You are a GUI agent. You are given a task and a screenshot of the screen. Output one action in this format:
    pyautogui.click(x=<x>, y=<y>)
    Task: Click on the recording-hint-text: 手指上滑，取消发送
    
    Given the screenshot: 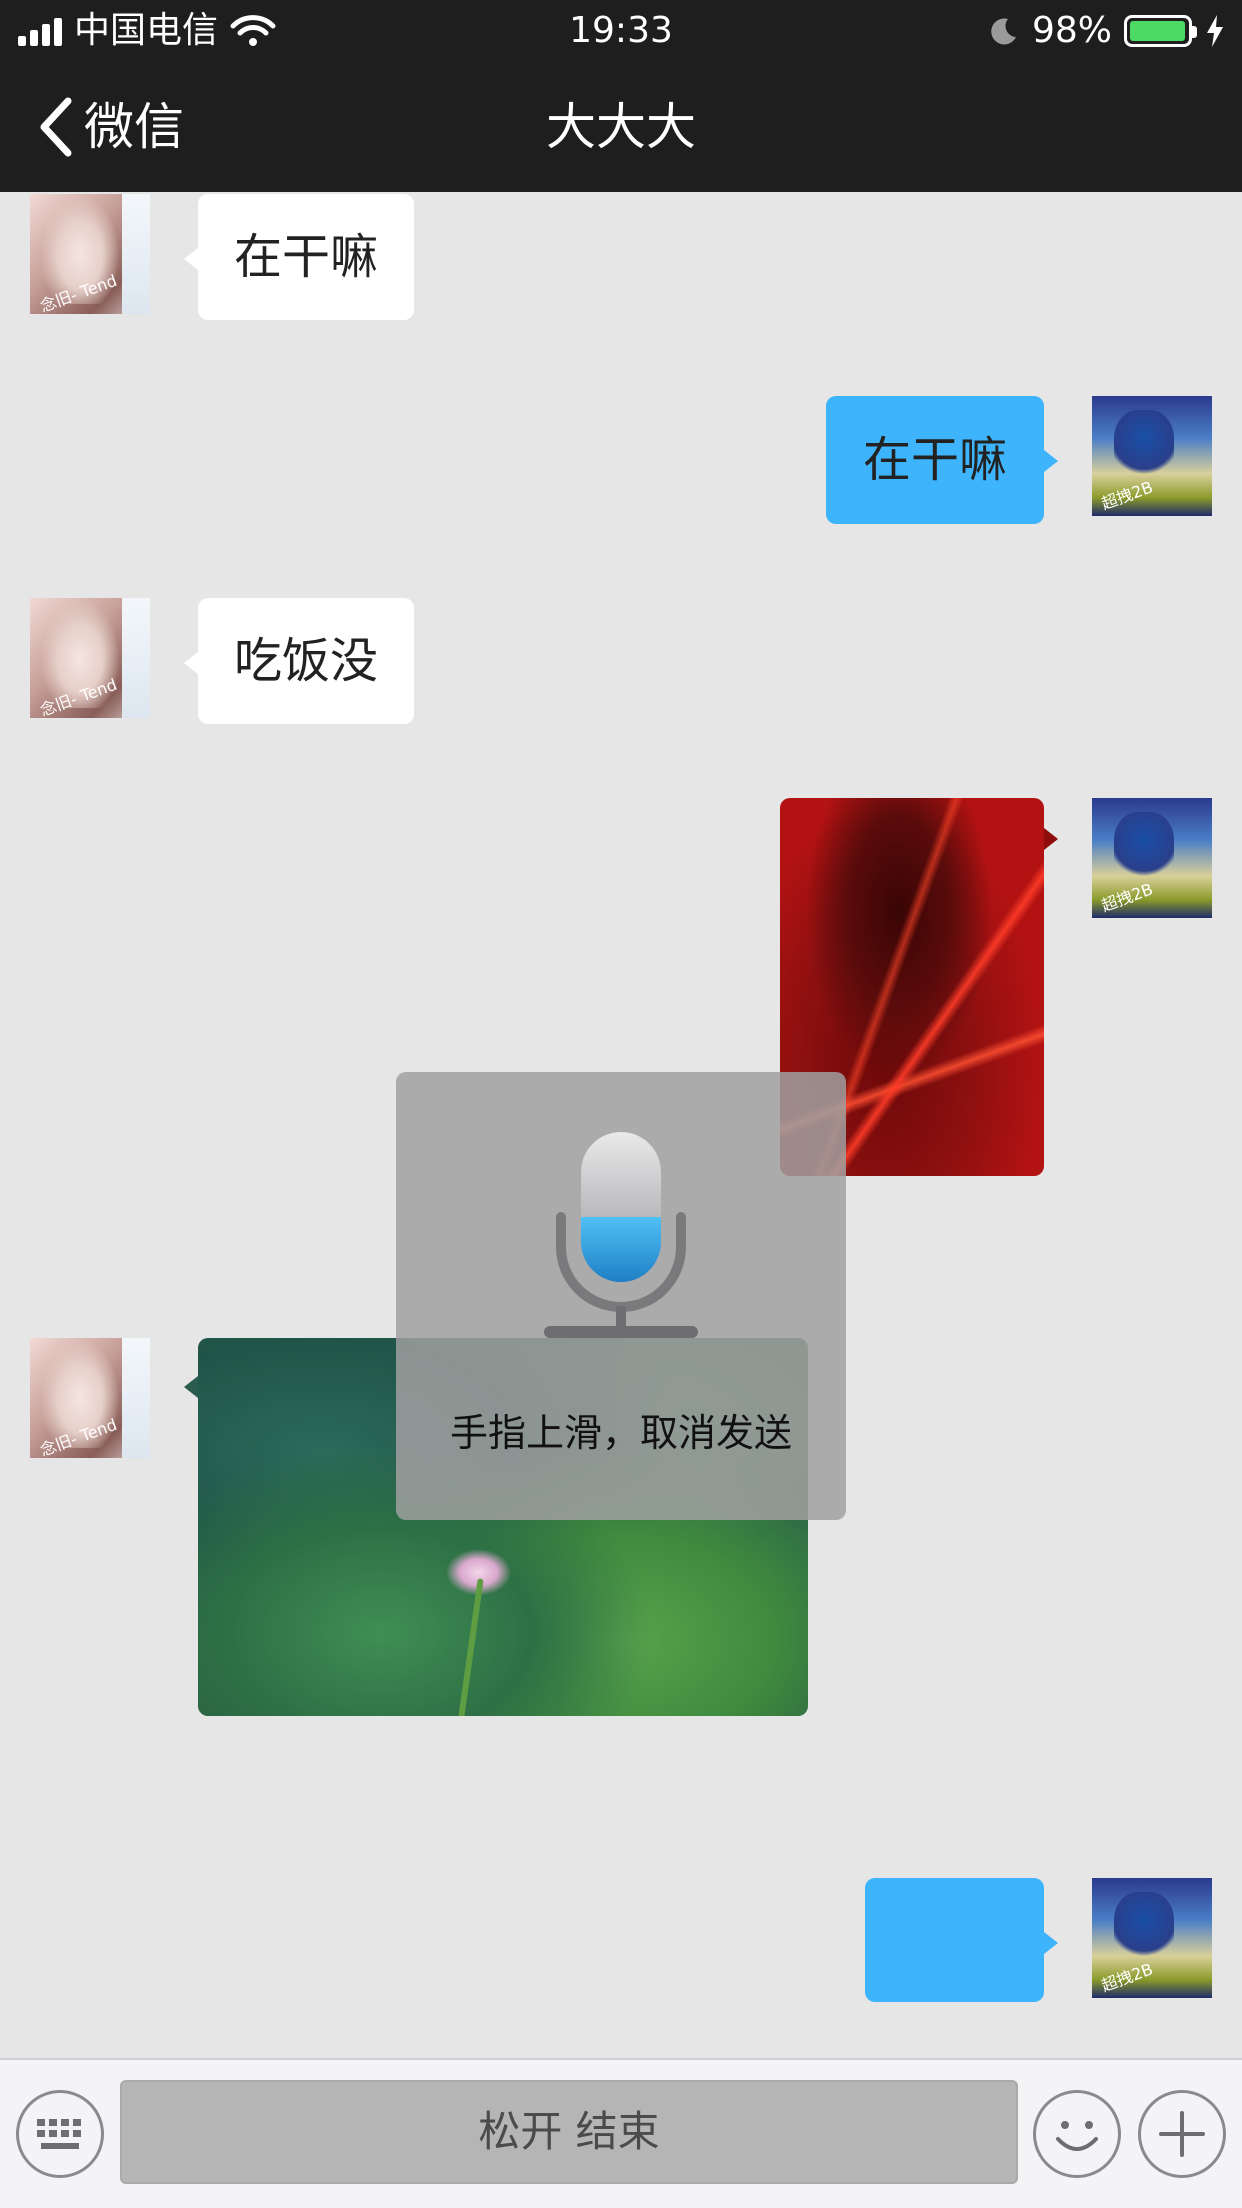 What is the action you would take?
    pyautogui.click(x=620, y=1433)
    